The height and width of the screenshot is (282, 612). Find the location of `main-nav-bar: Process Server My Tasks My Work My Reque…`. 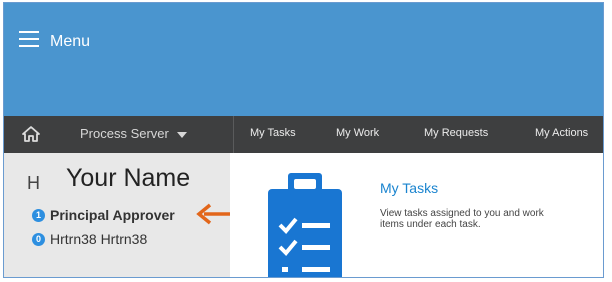

main-nav-bar: Process Server My Tasks My Work My Reque… is located at coordinates (303, 134).